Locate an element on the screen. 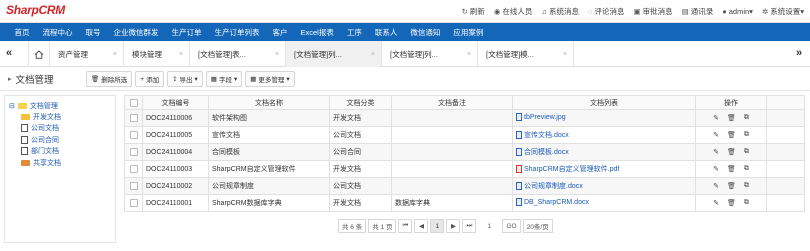 This screenshot has height=251, width=810. tab-0: 资产管理 × is located at coordinates (87, 54).